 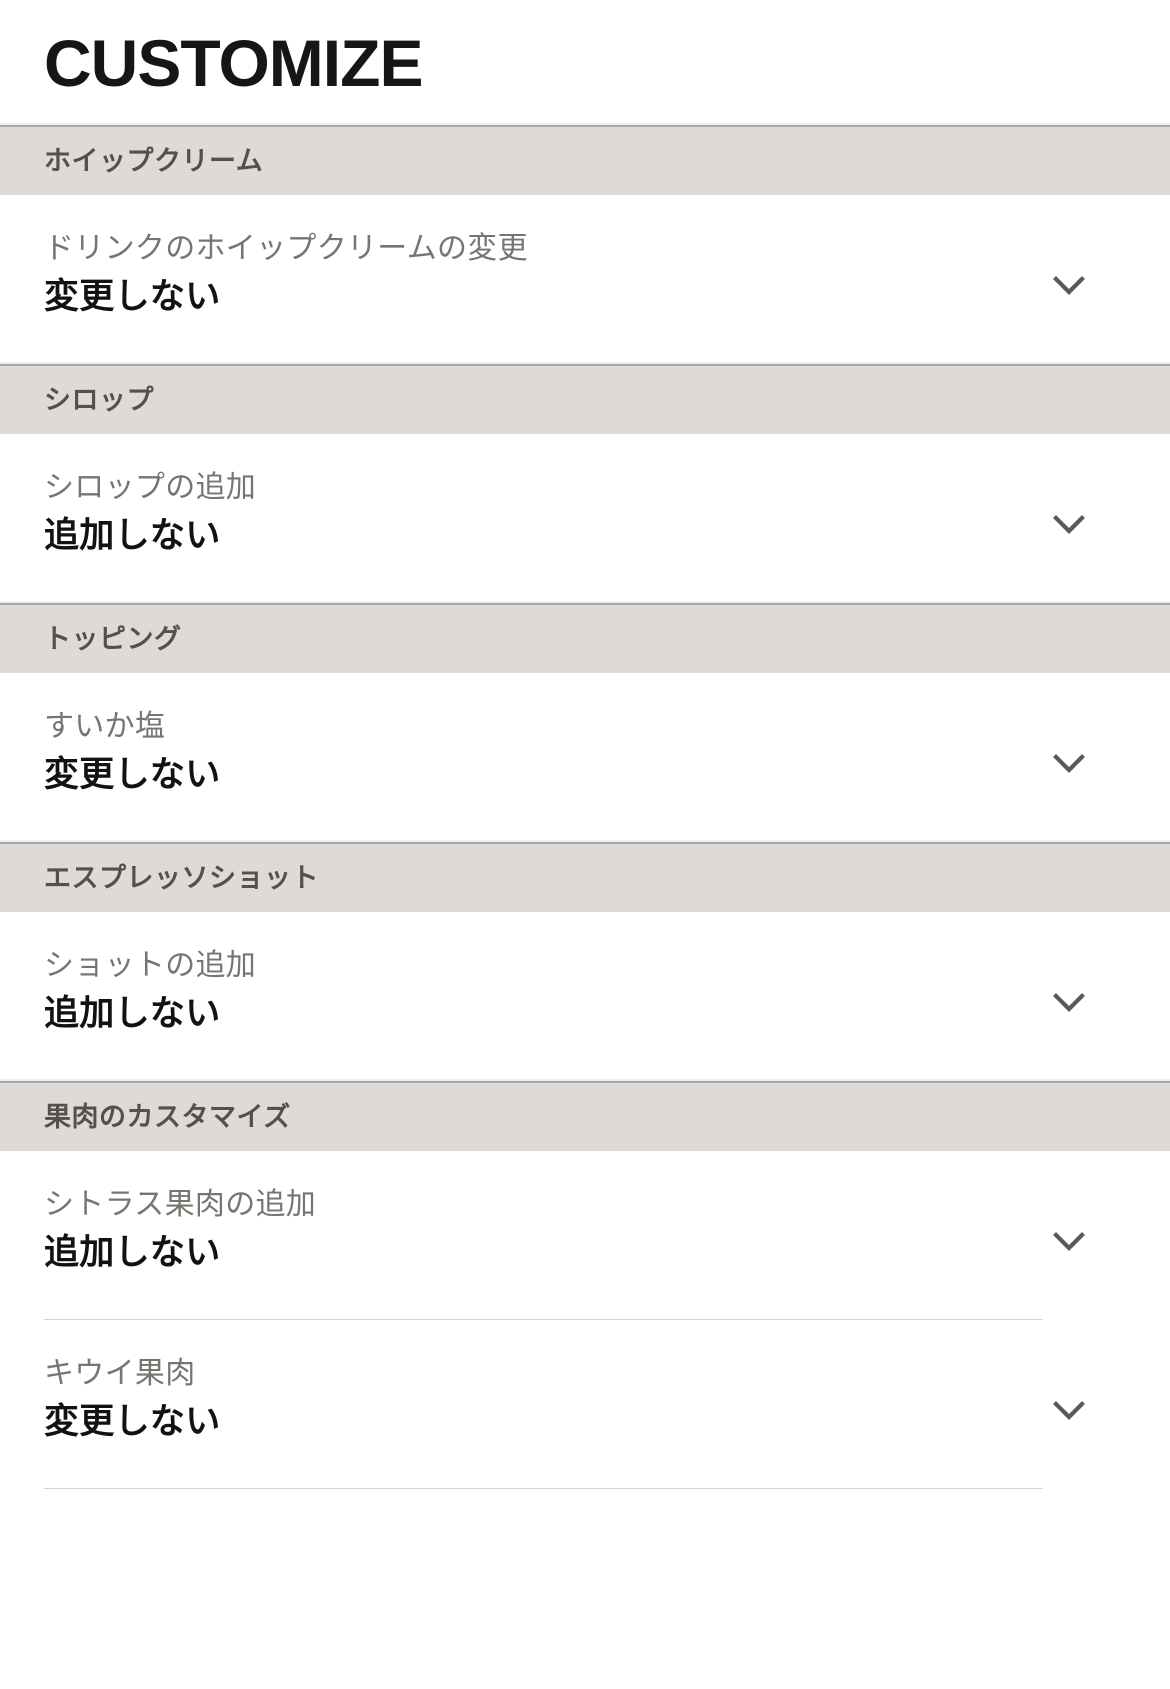 What do you see at coordinates (180, 1230) in the screenshot?
I see `option-texts: シトラス果肉の追加 追加しない` at bounding box center [180, 1230].